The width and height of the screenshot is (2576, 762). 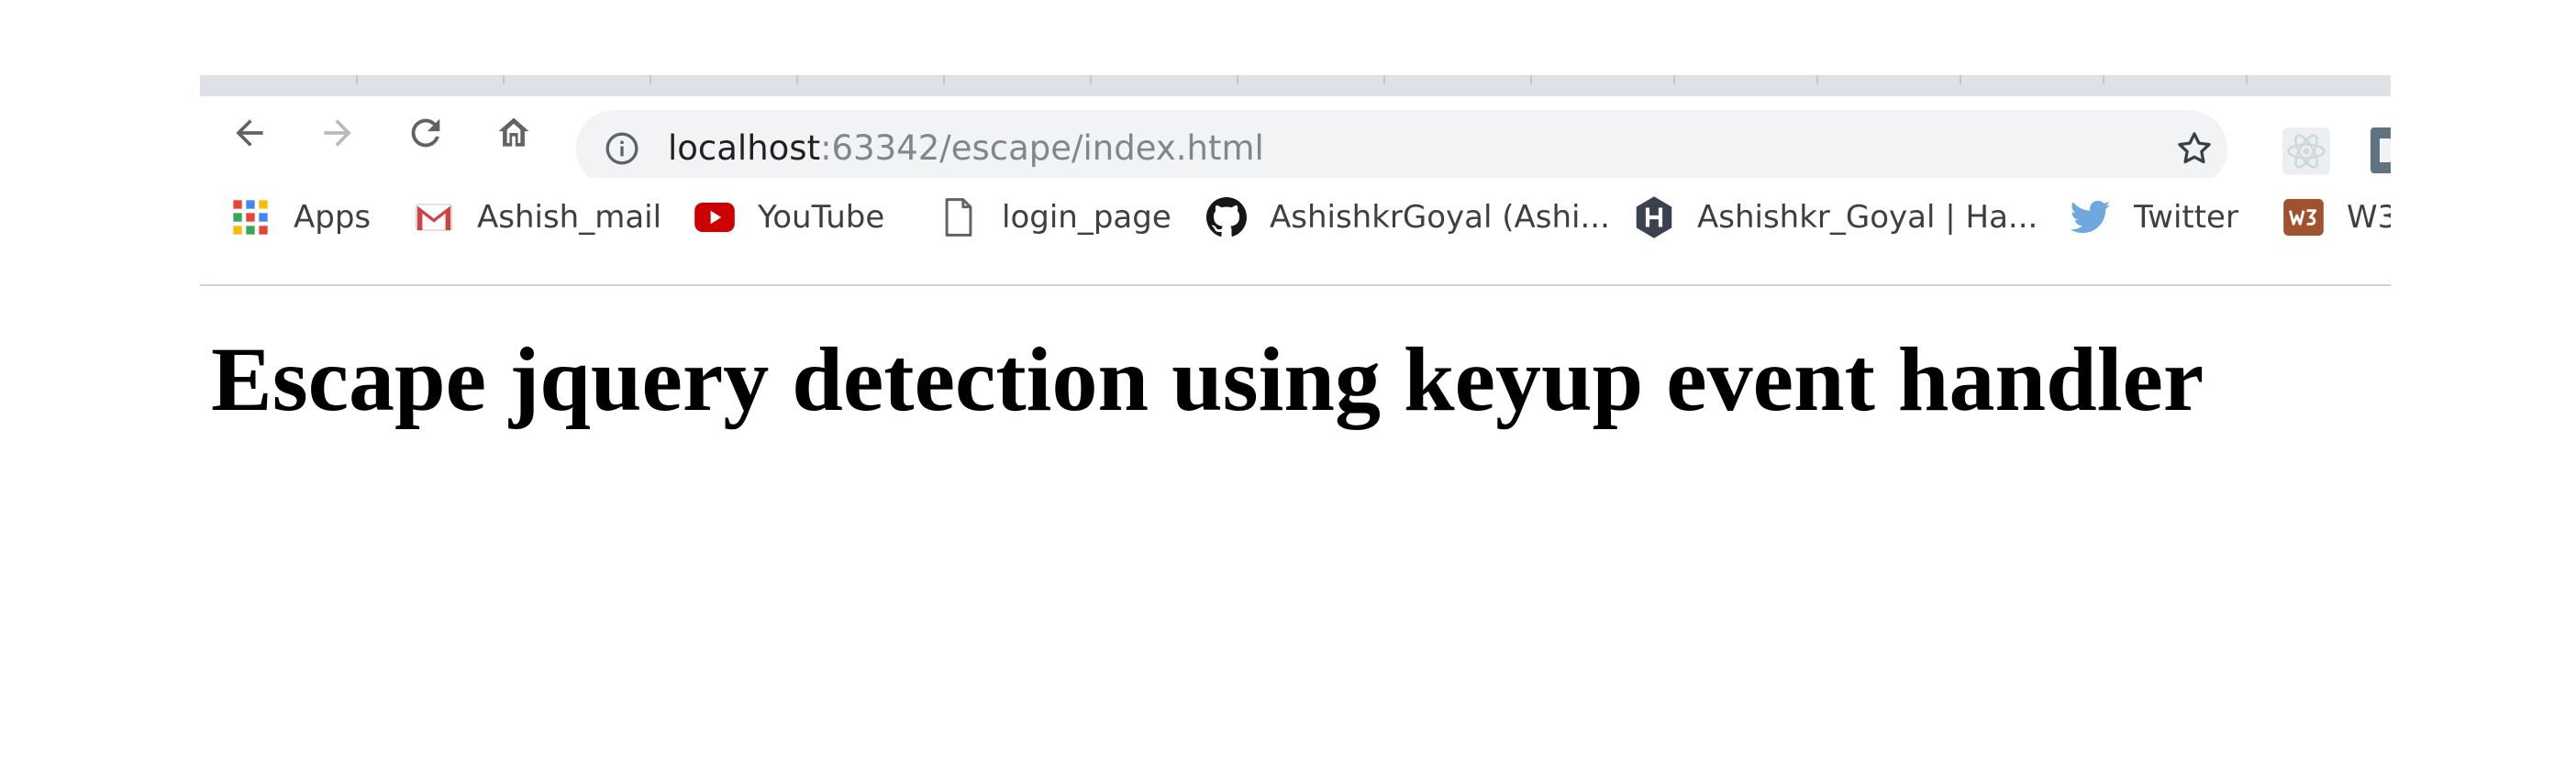 I want to click on bookmark-ashish-mail: Ashish_mail, so click(x=537, y=217).